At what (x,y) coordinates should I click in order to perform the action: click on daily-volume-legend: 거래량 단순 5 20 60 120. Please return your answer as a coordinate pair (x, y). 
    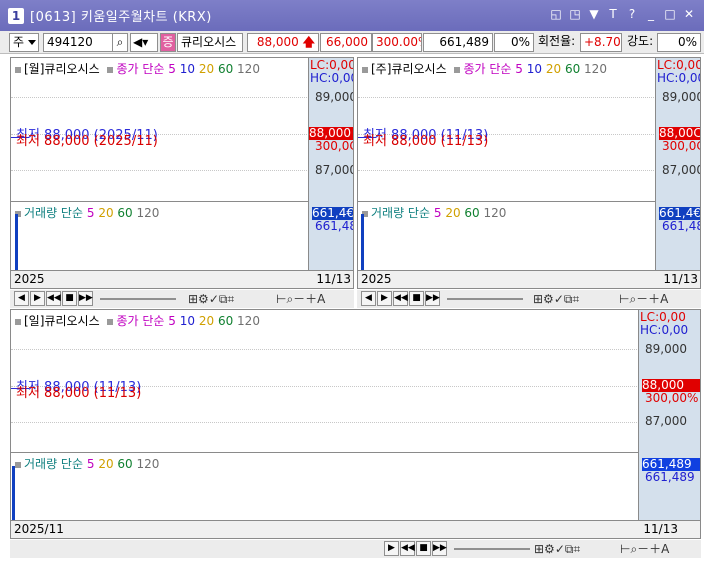
    Looking at the image, I should click on (87, 463).